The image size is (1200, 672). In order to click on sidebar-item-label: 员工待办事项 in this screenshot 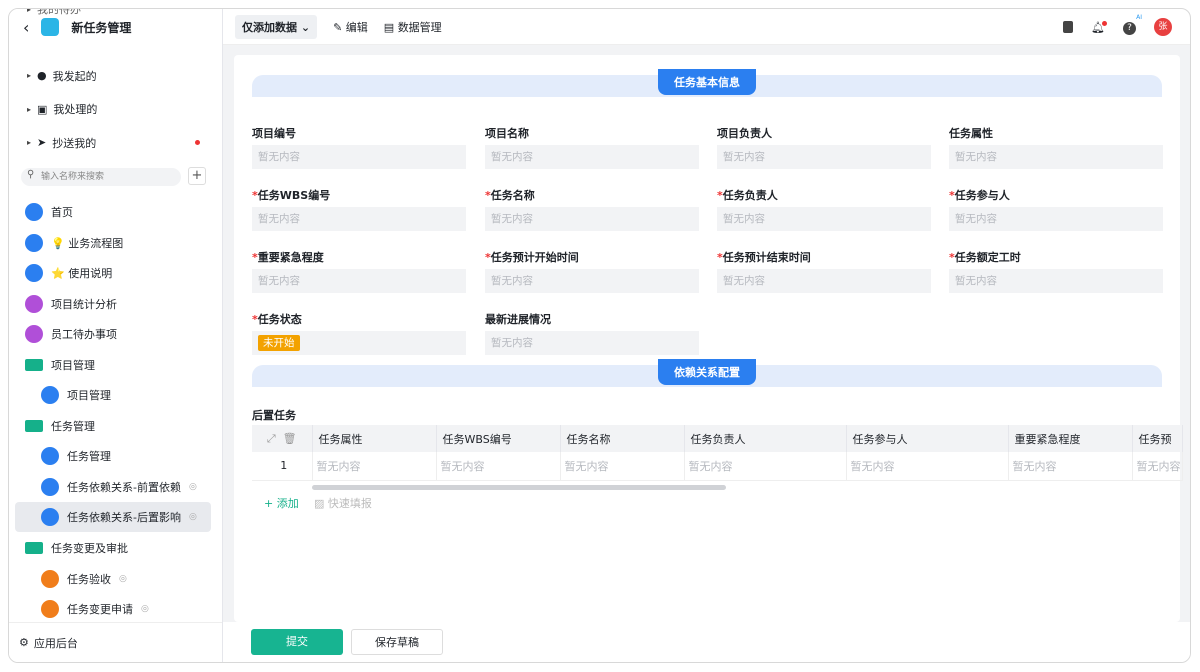, I will do `click(84, 334)`.